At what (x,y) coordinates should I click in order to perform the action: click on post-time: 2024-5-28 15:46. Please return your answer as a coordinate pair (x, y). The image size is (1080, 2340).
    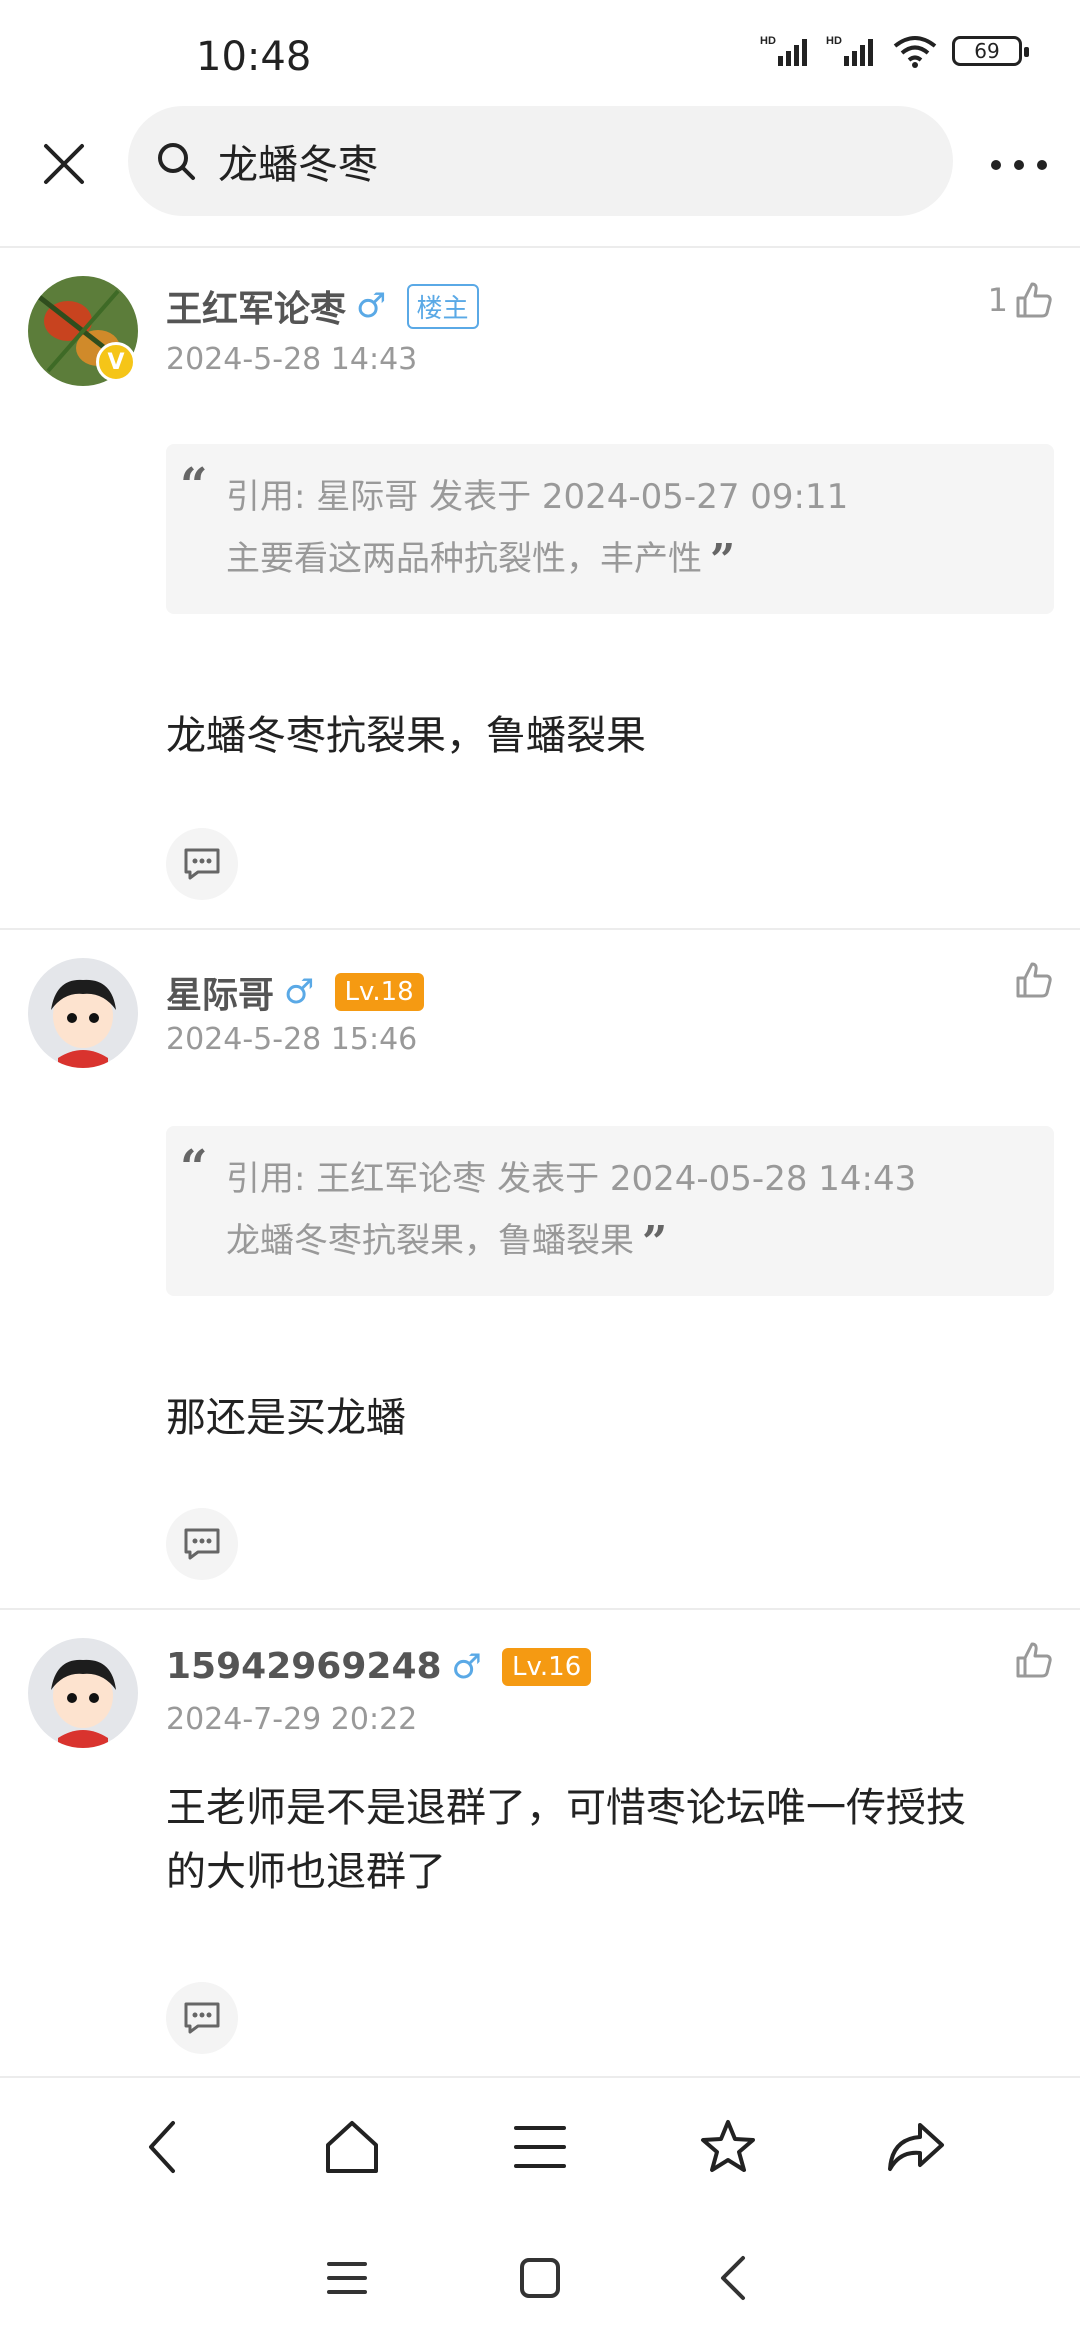
    Looking at the image, I should click on (292, 1039).